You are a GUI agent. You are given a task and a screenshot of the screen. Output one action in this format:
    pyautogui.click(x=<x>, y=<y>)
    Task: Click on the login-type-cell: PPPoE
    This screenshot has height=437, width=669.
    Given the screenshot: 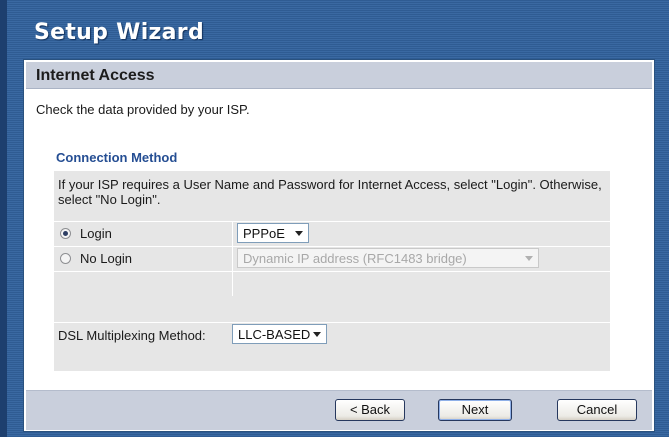 What is the action you would take?
    pyautogui.click(x=421, y=234)
    